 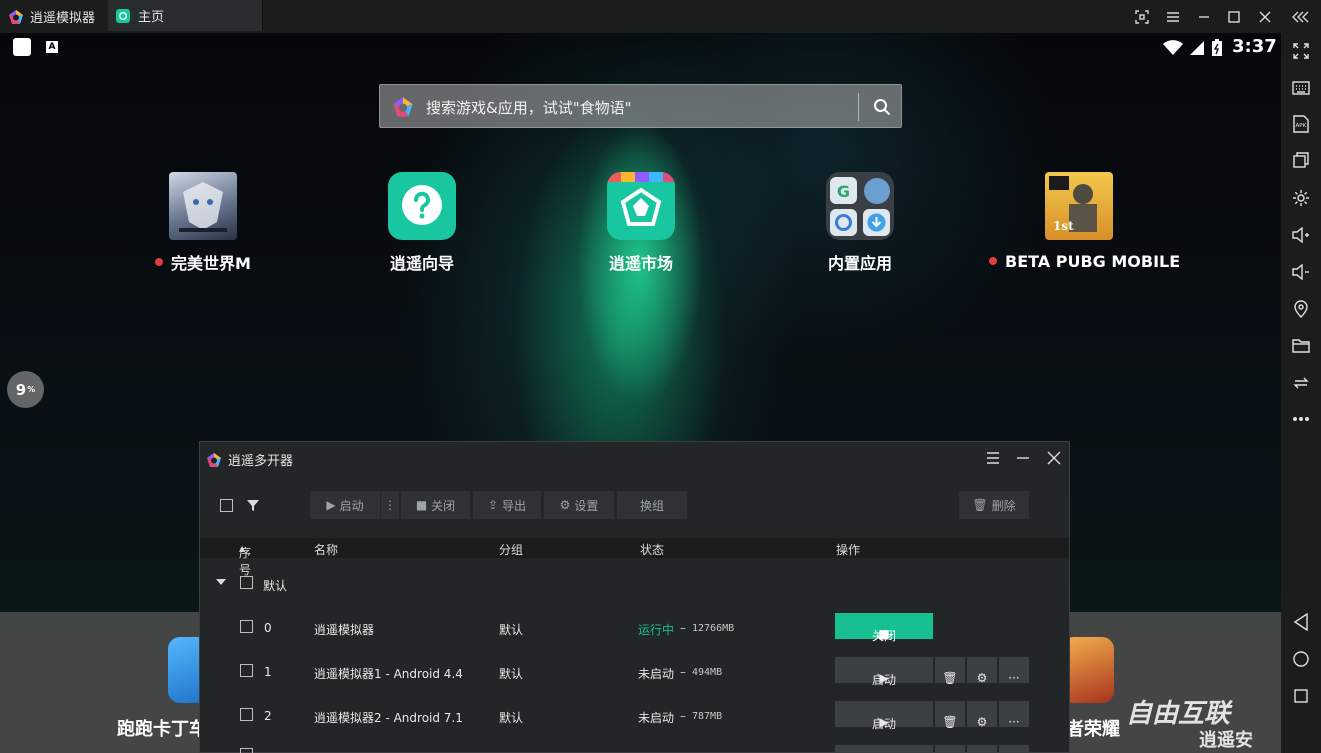 I want to click on table-row, so click(x=634, y=746).